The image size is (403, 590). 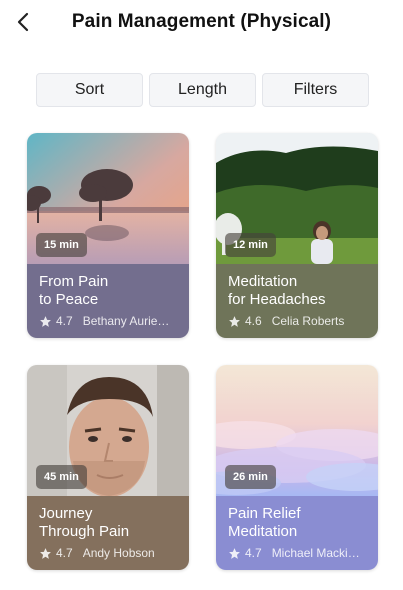 What do you see at coordinates (74, 290) in the screenshot?
I see `card-title: From Pain to Peace` at bounding box center [74, 290].